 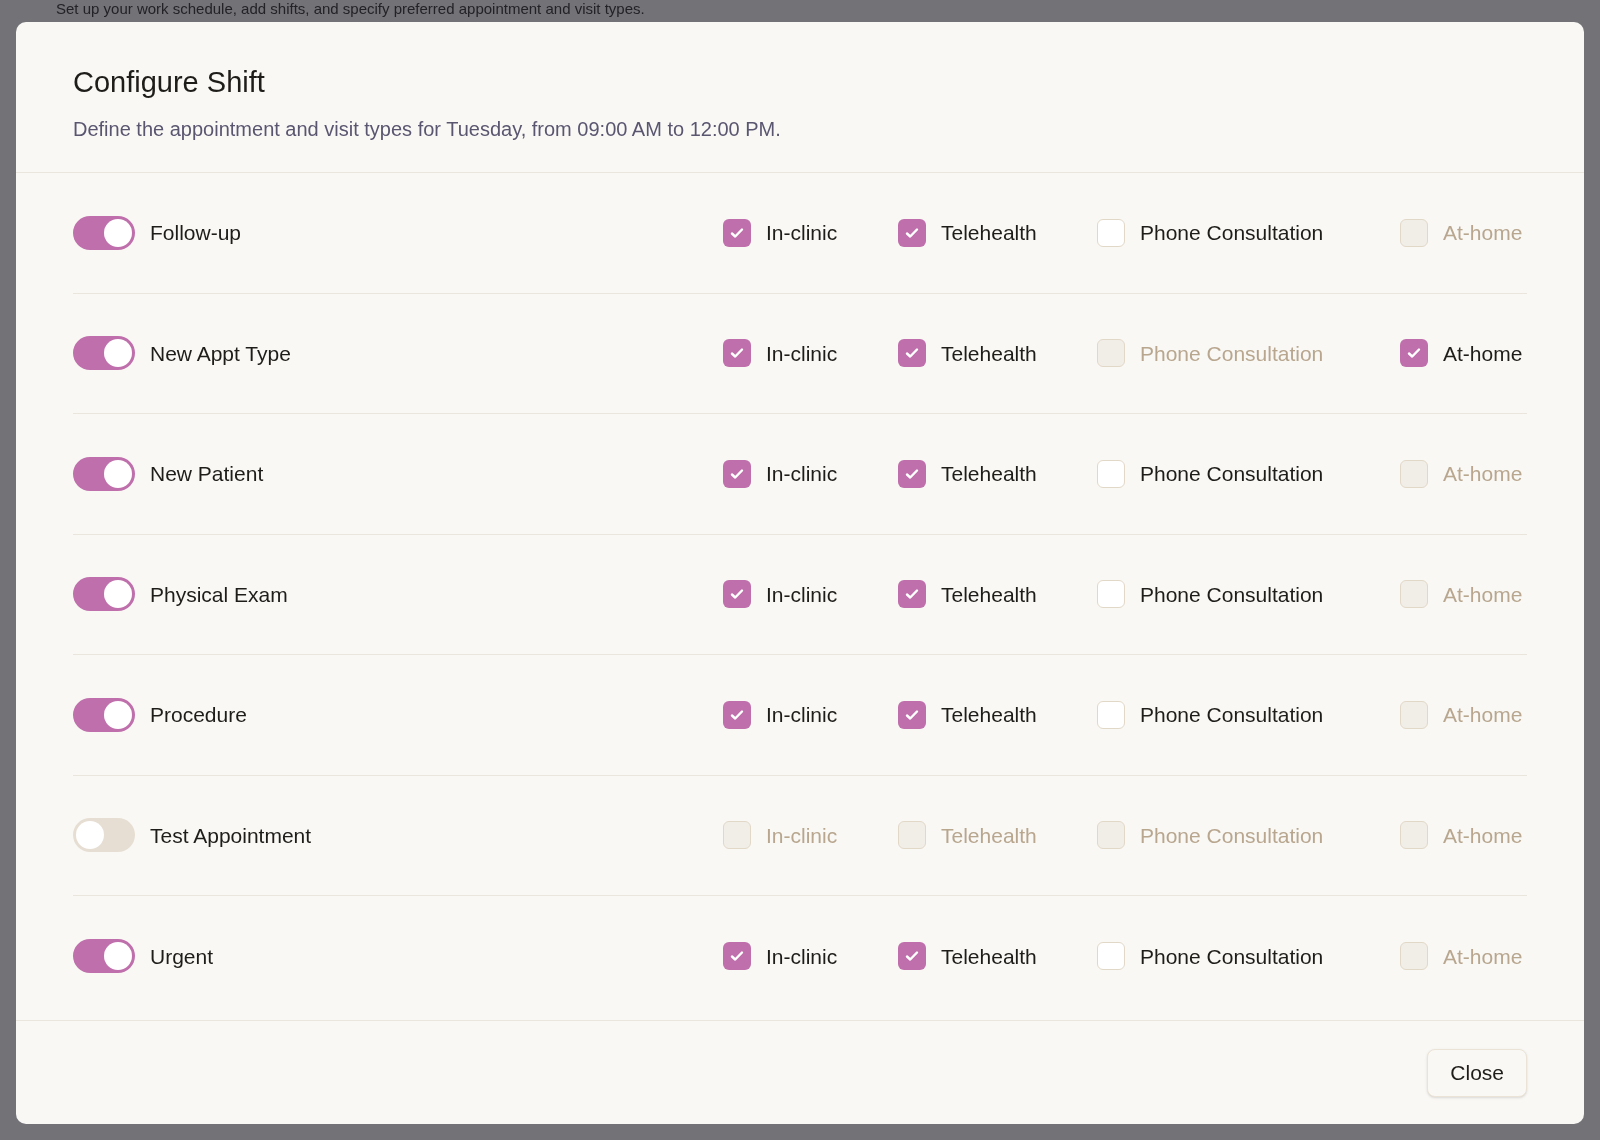 I want to click on background-description: Set up your work schedule, add shifts, and specify preferred appointment and visit types., so click(x=350, y=9).